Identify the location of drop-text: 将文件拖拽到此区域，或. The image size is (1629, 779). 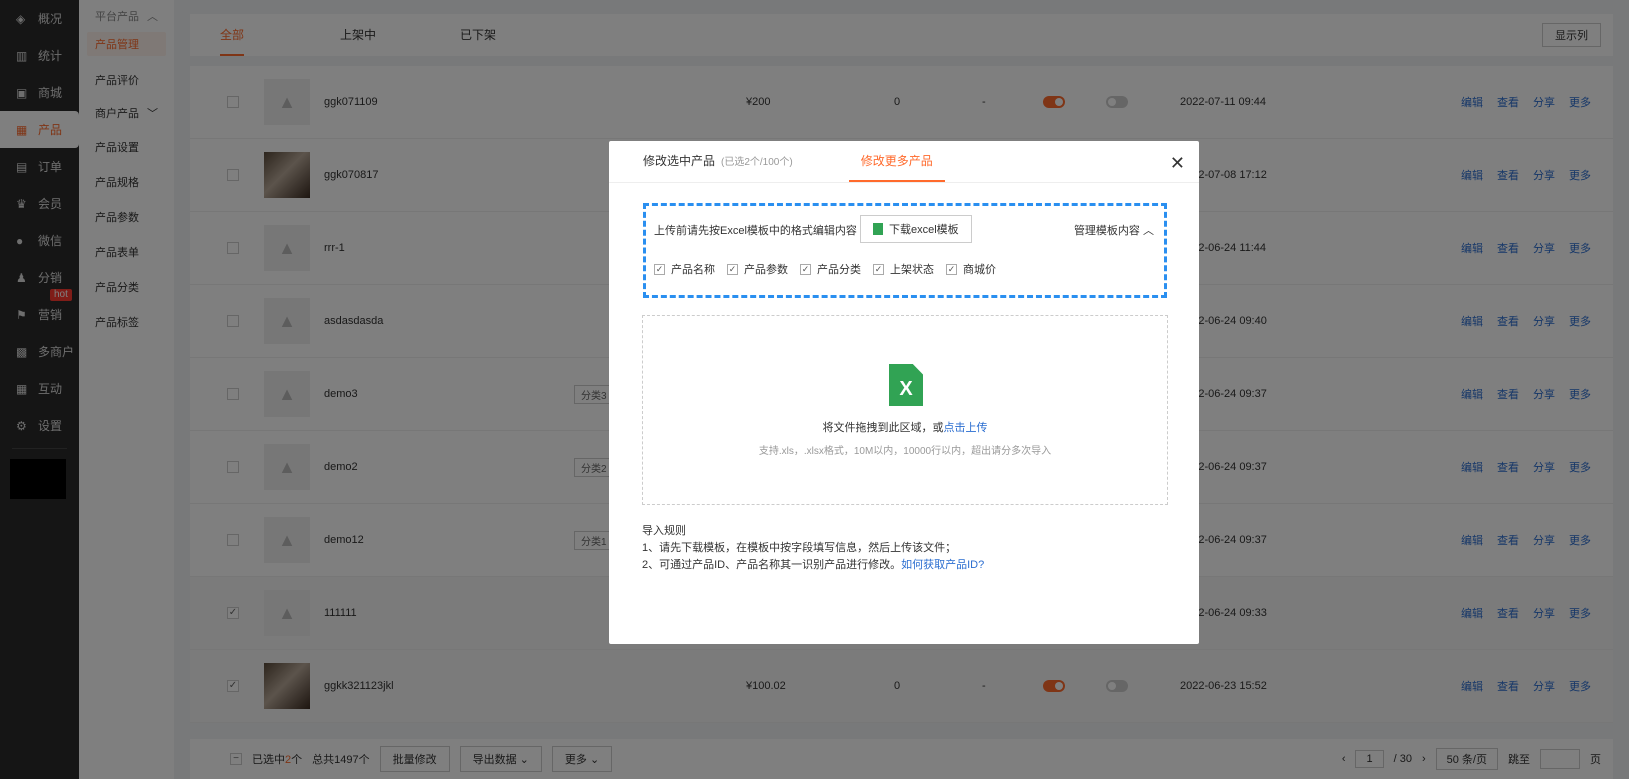
(883, 428).